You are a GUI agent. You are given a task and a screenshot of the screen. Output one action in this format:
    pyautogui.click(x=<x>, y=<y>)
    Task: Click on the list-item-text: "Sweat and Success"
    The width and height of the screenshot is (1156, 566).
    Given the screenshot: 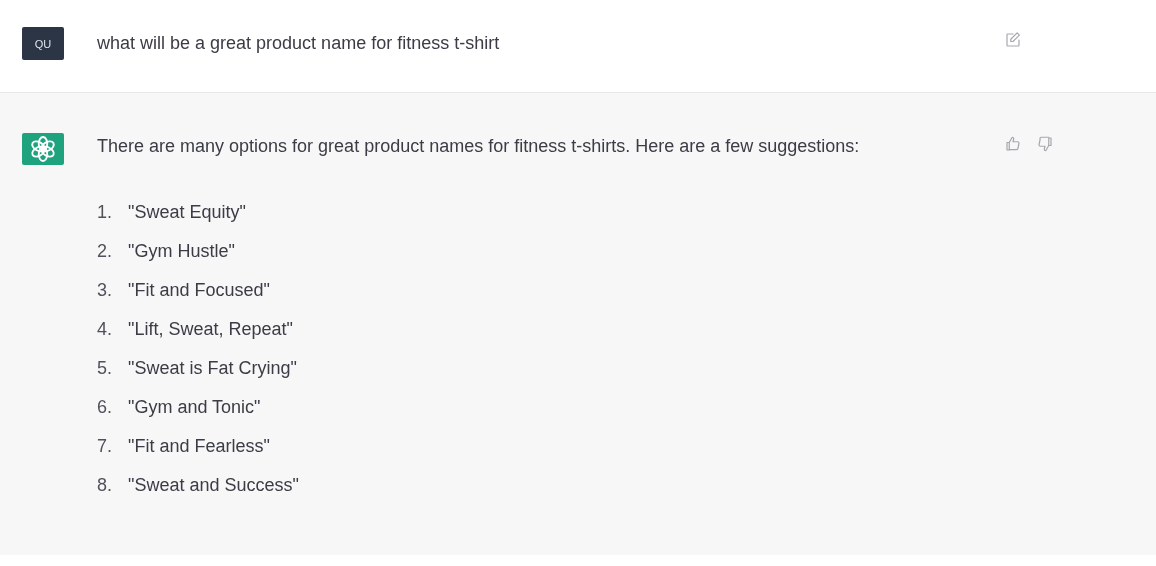 What is the action you would take?
    pyautogui.click(x=213, y=485)
    